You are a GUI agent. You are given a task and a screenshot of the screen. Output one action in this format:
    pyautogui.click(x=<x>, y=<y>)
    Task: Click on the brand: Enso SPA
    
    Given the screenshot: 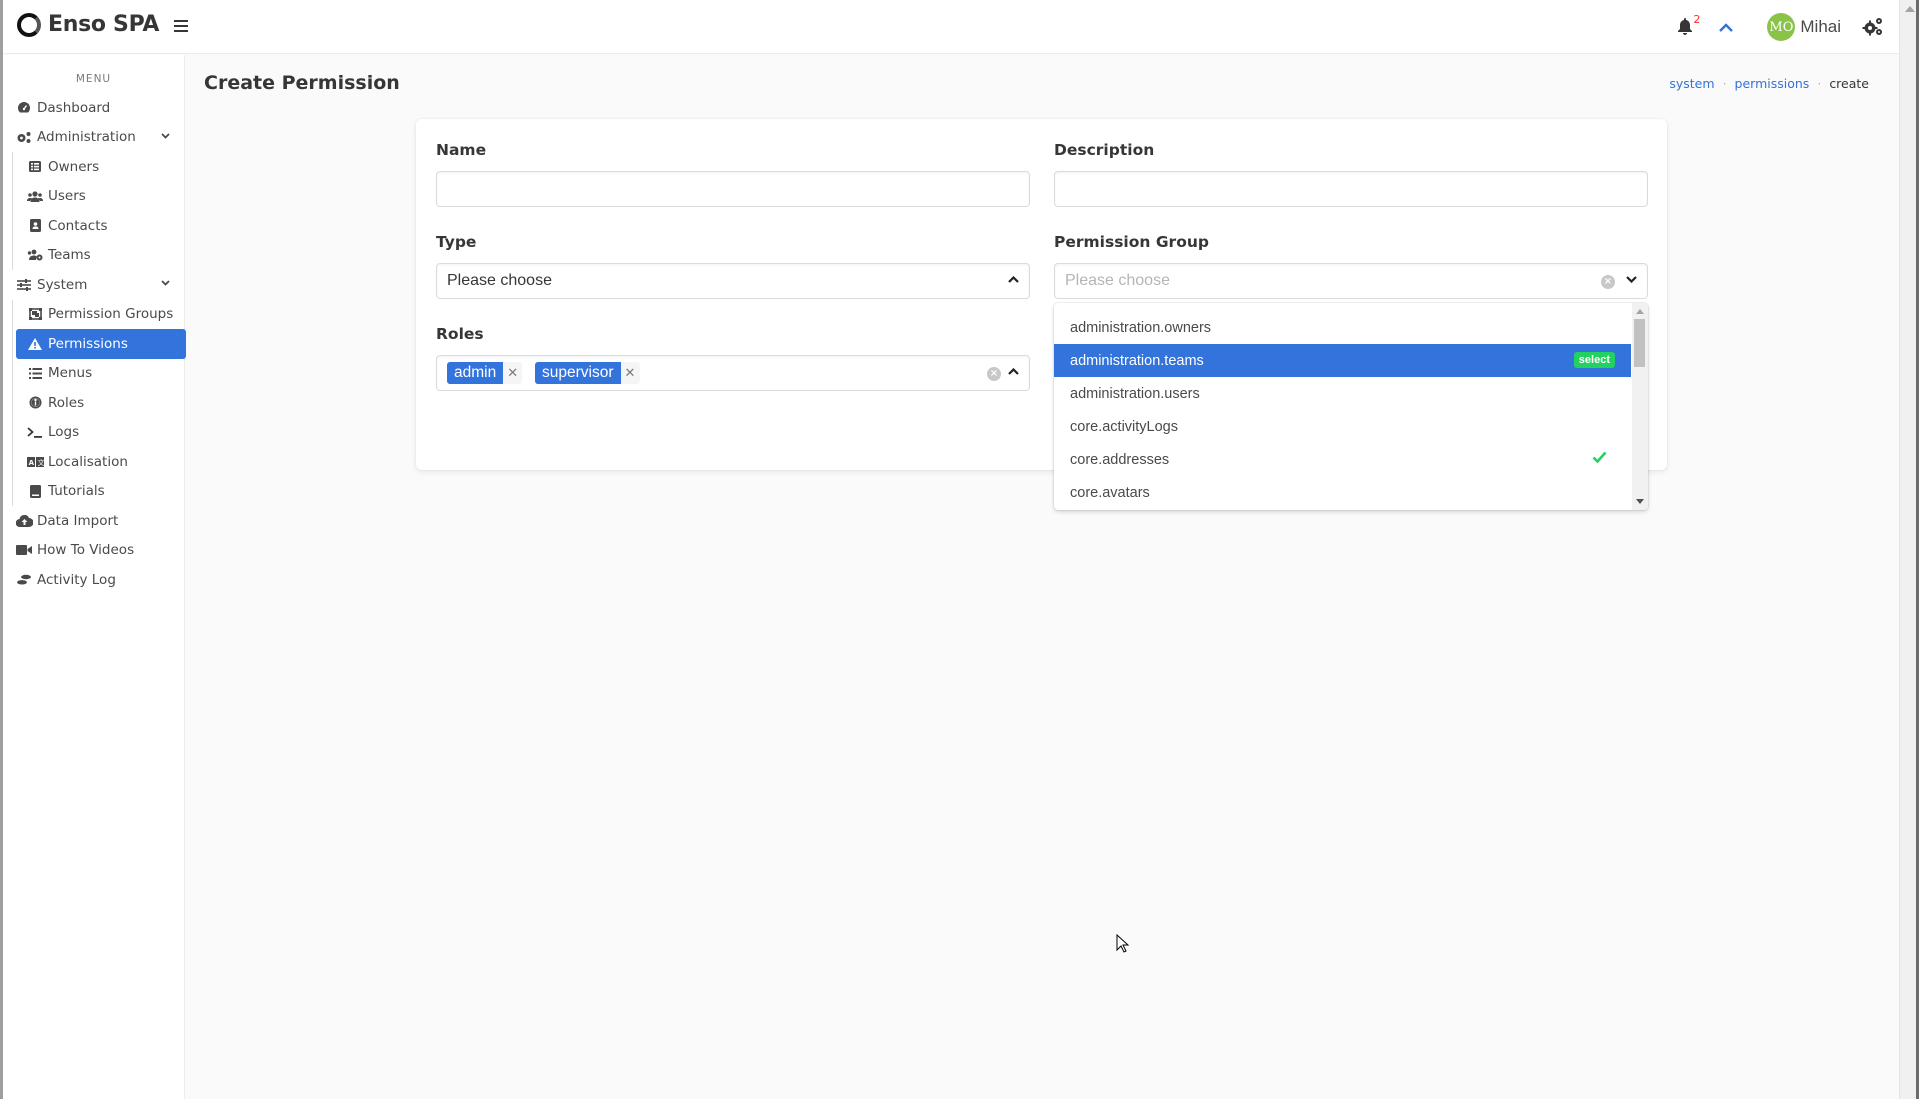 What is the action you would take?
    pyautogui.click(x=88, y=24)
    